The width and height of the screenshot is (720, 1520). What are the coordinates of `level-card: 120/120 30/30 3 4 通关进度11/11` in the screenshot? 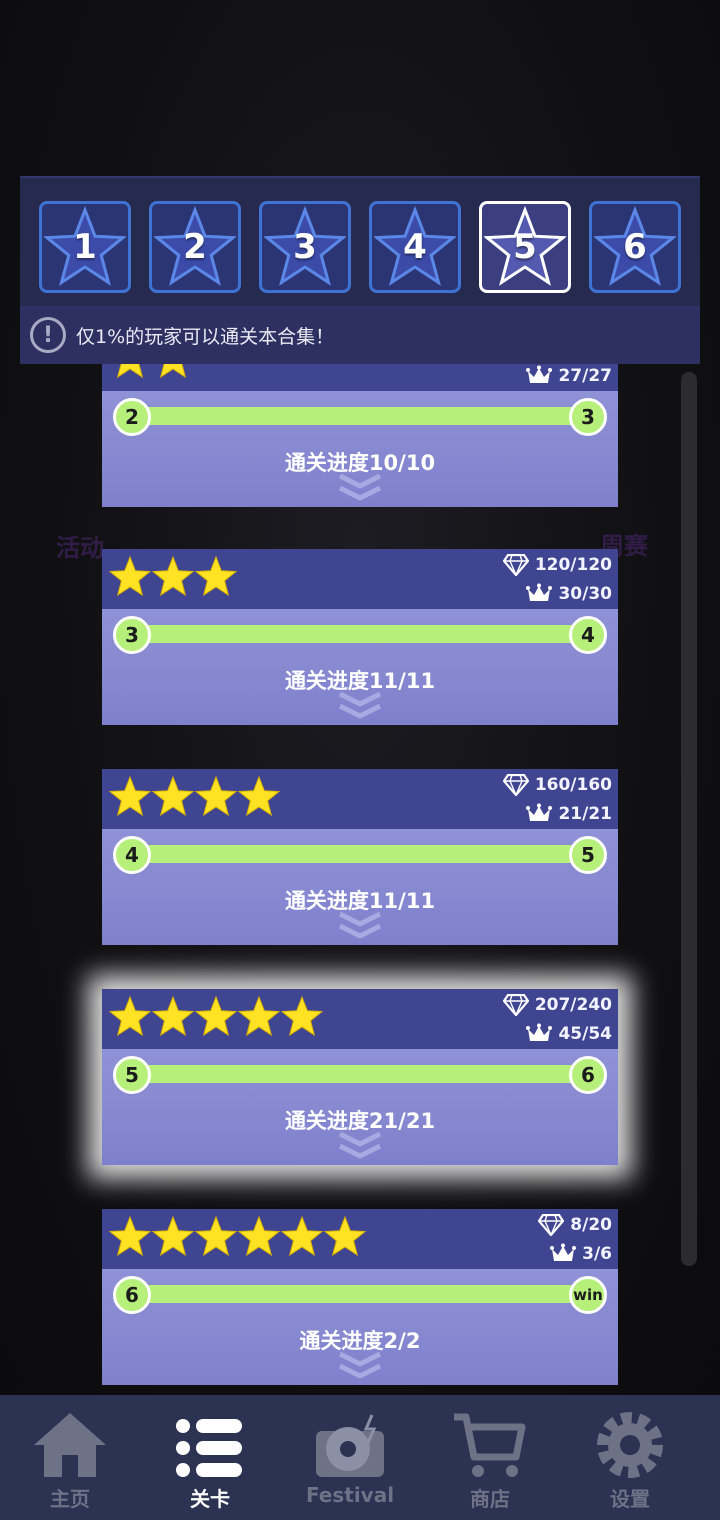 It's located at (360, 637).